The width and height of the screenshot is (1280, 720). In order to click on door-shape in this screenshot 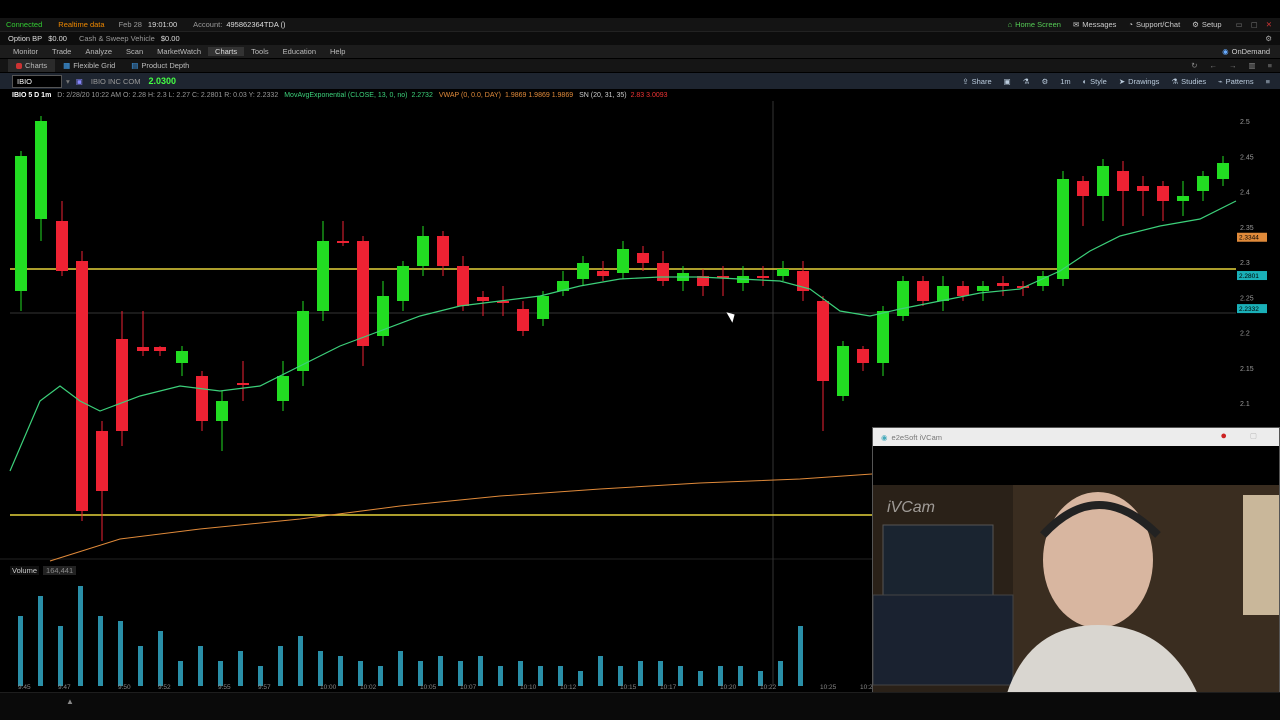, I will do `click(1261, 555)`.